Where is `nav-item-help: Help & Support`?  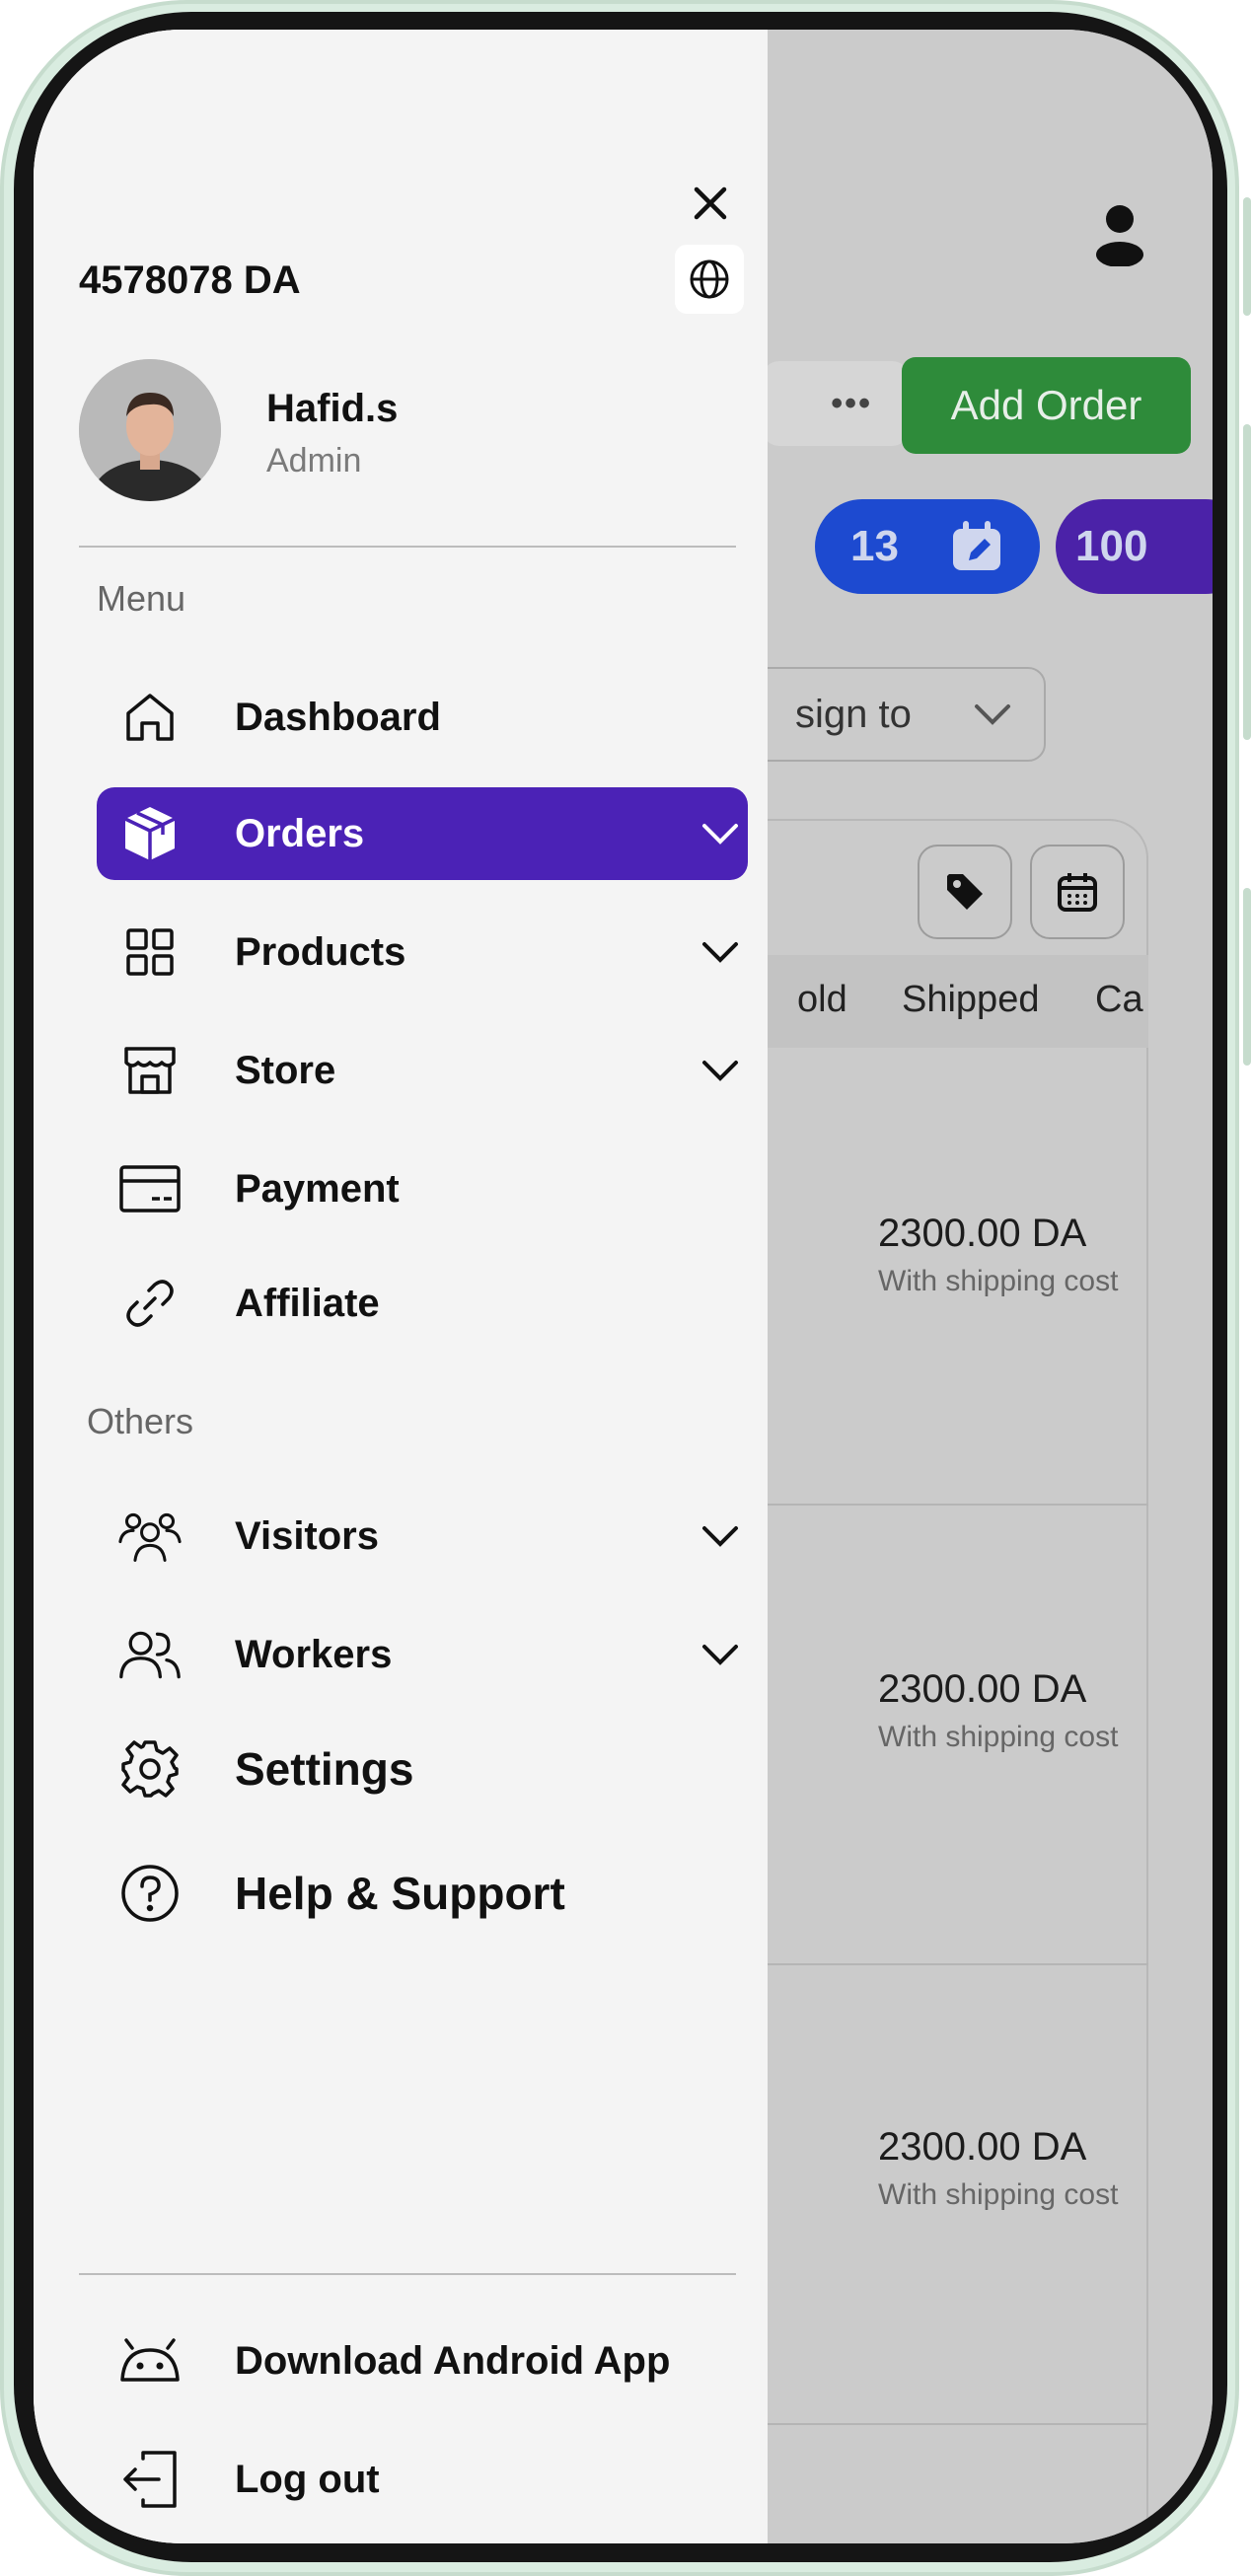 nav-item-help: Help & Support is located at coordinates (422, 1893).